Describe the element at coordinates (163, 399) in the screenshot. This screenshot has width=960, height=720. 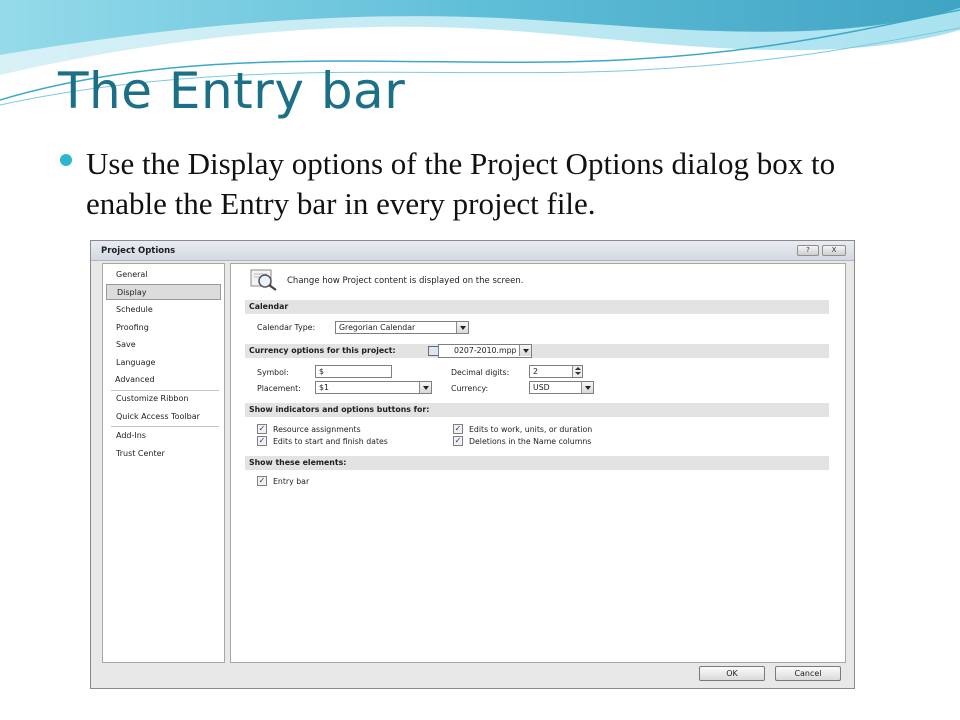
I see `nav-item-customize-ribbon: Customize Ribbon` at that location.